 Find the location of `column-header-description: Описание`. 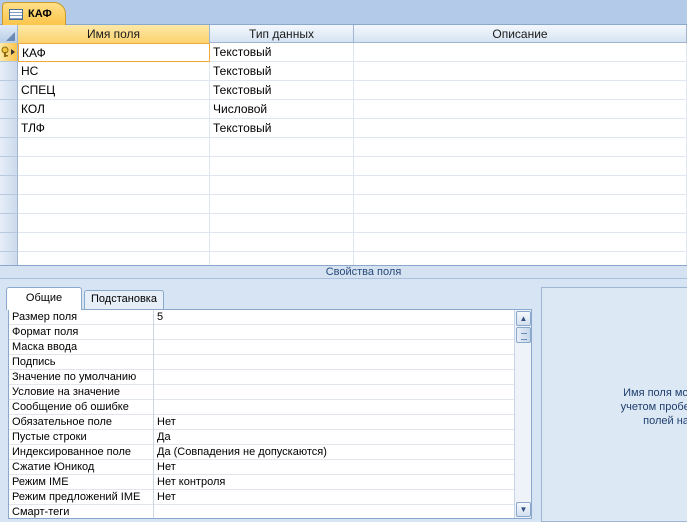

column-header-description: Описание is located at coordinates (520, 34).